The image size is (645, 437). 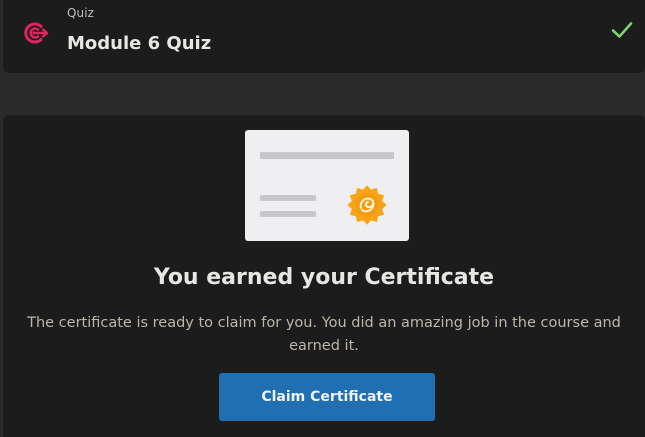 What do you see at coordinates (81, 13) in the screenshot?
I see `quiz-kicker-label: Quiz` at bounding box center [81, 13].